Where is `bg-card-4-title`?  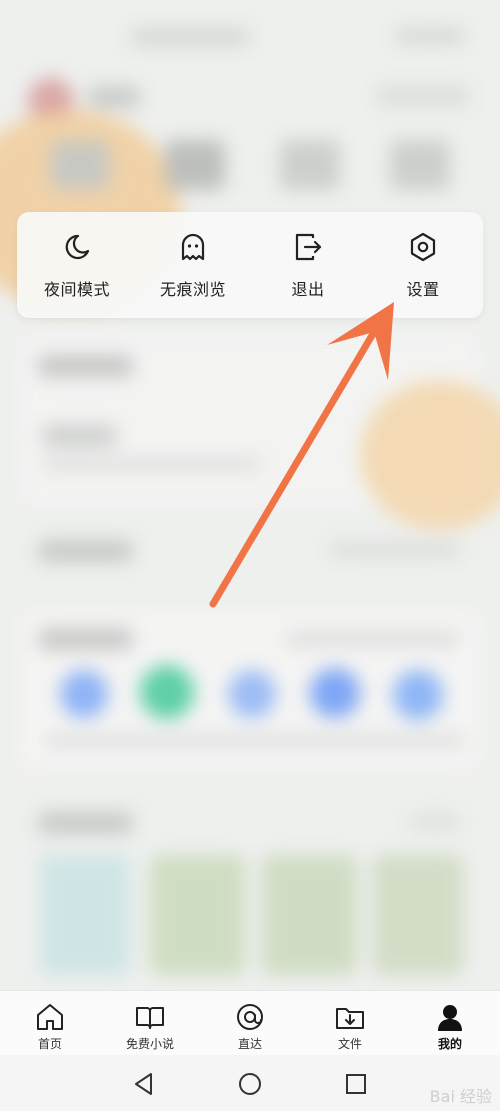
bg-card-4-title is located at coordinates (85, 823).